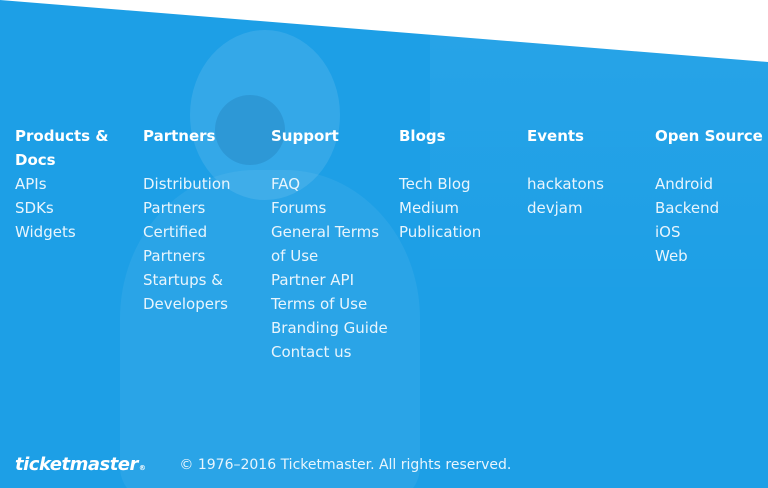  What do you see at coordinates (305, 136) in the screenshot?
I see `column-title-support: Support` at bounding box center [305, 136].